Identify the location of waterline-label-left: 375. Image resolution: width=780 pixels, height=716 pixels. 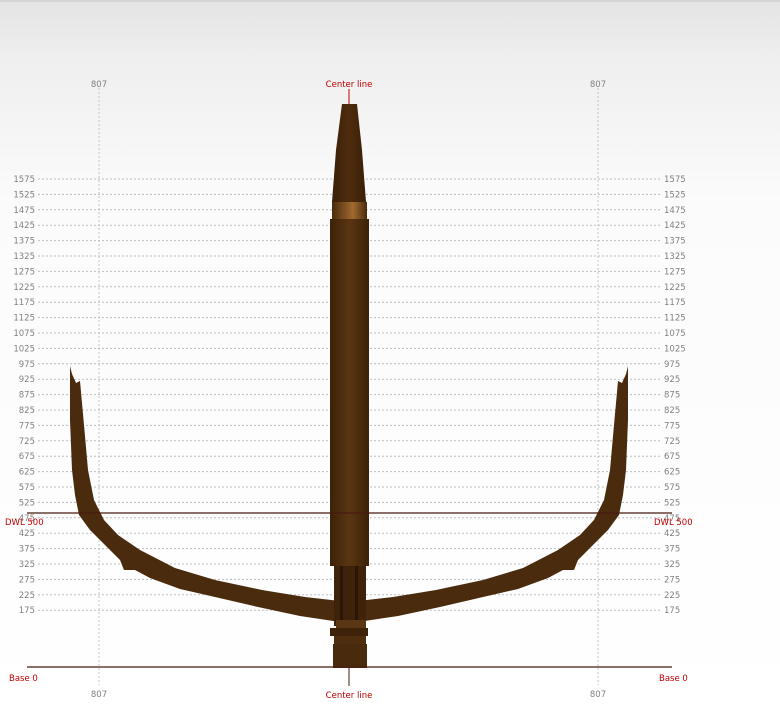
(27, 550).